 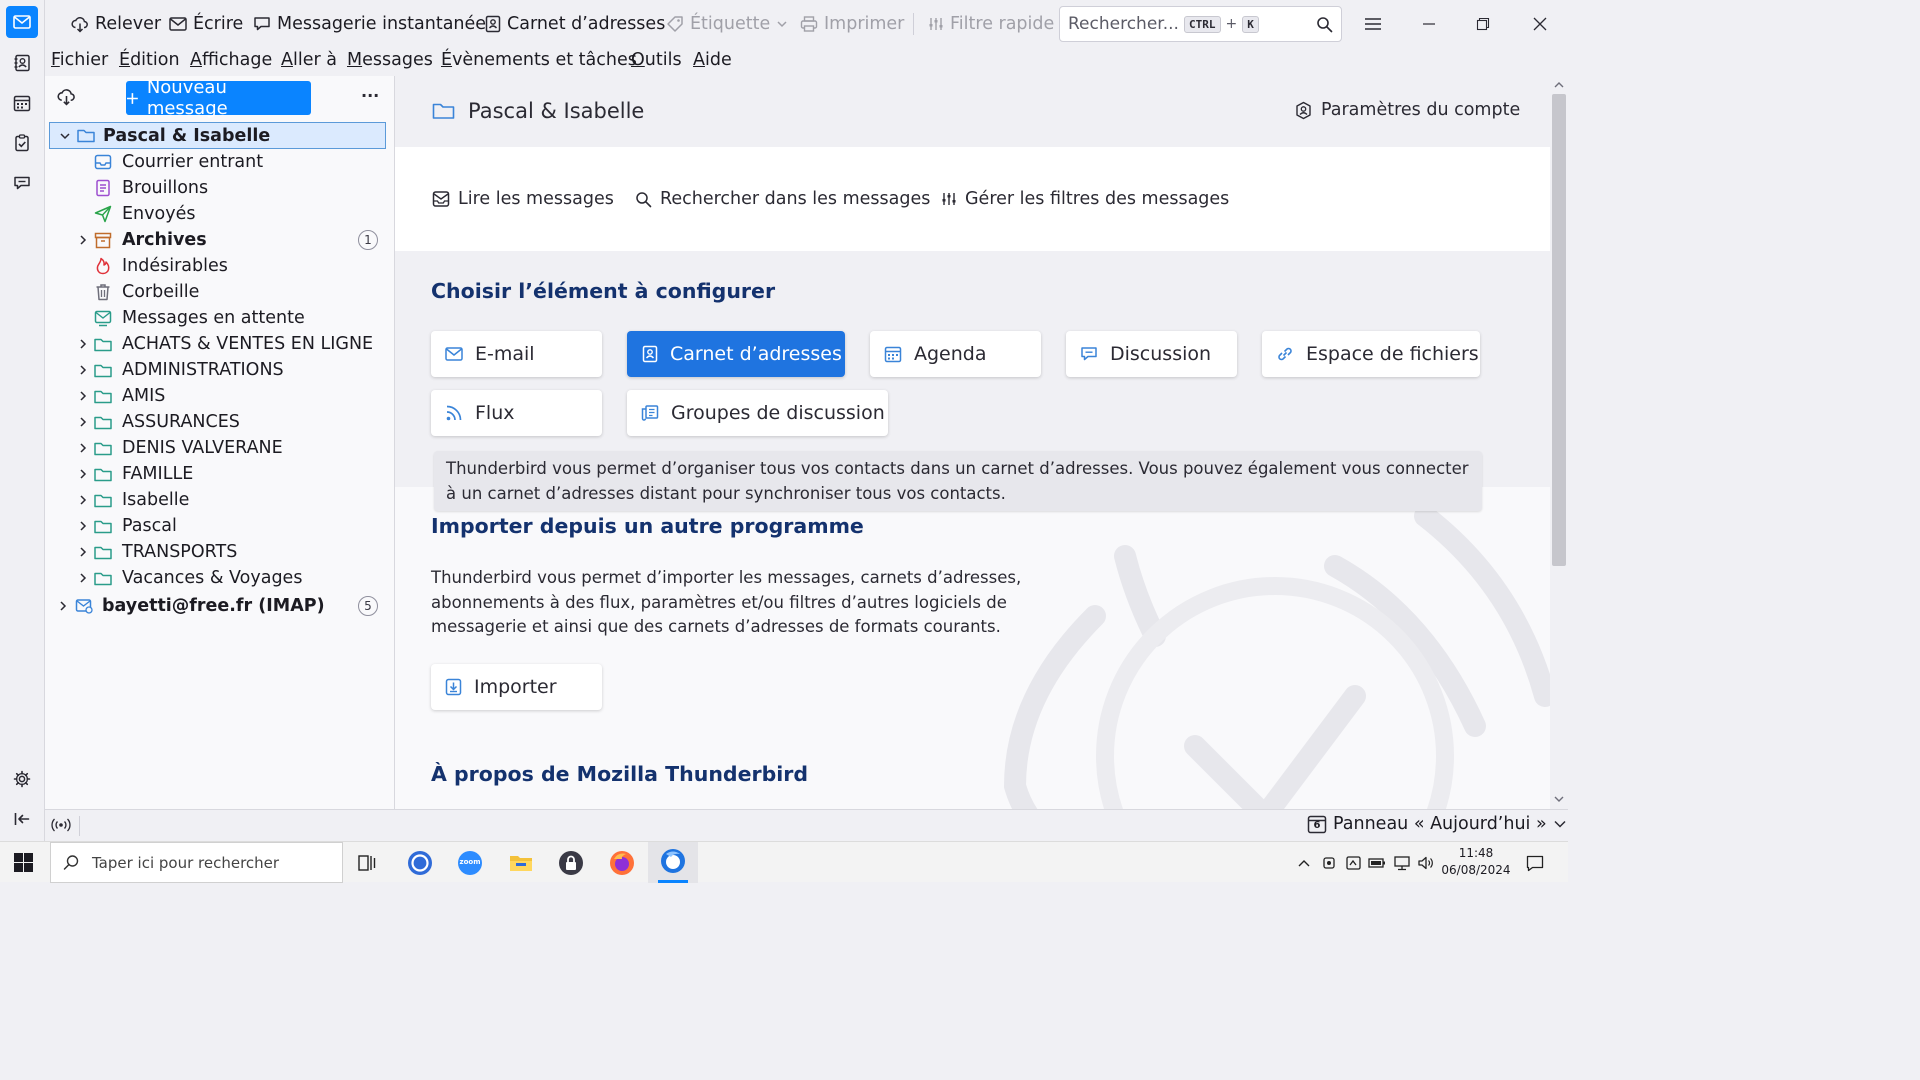 I want to click on content-scrollbar, so click(x=1559, y=442).